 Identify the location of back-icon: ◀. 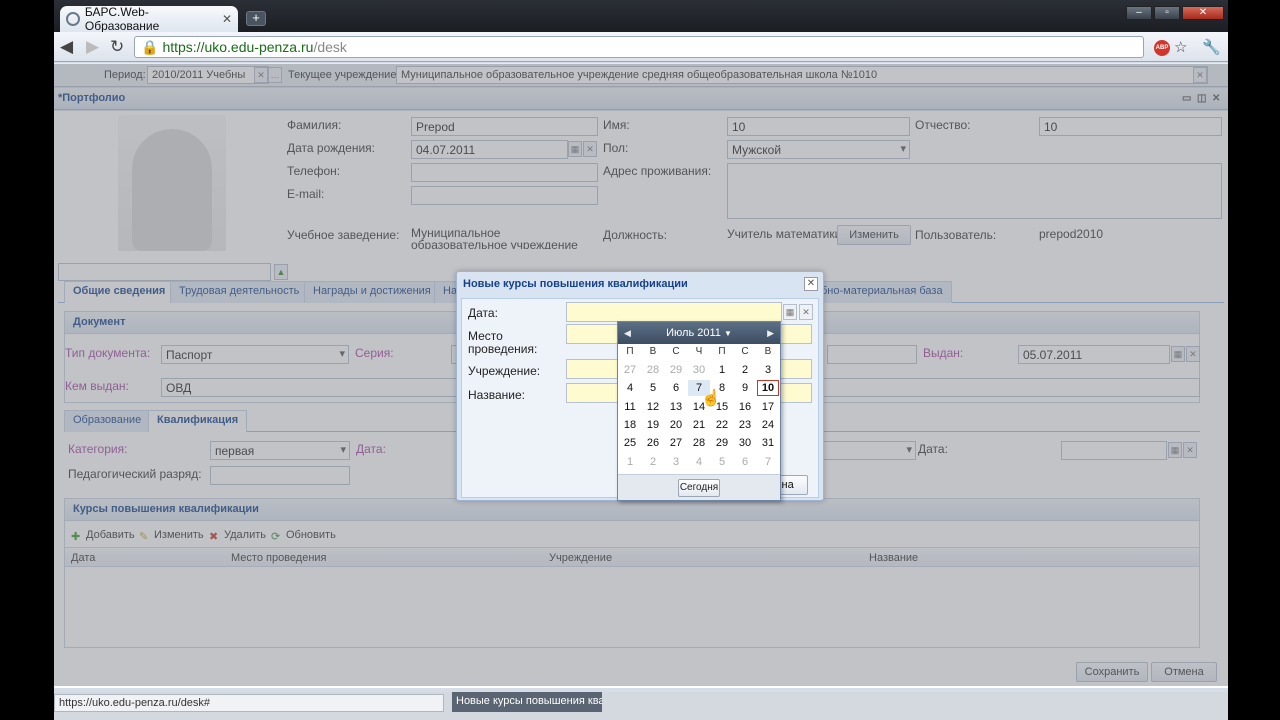
(66, 47).